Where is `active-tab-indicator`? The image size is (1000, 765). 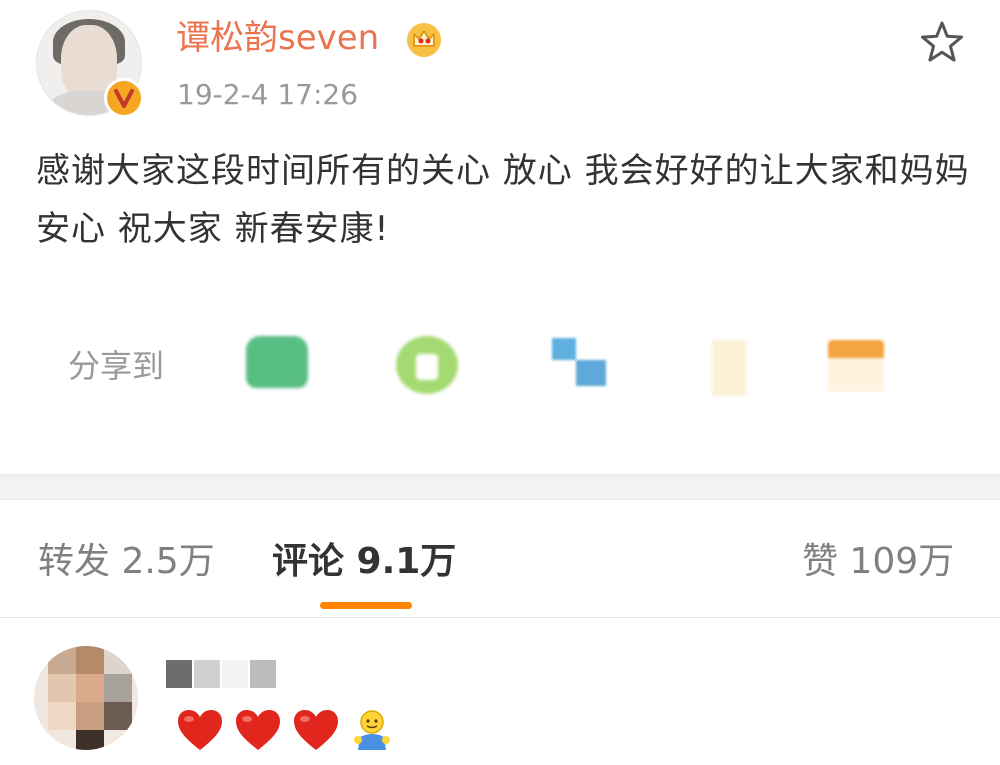 active-tab-indicator is located at coordinates (366, 605).